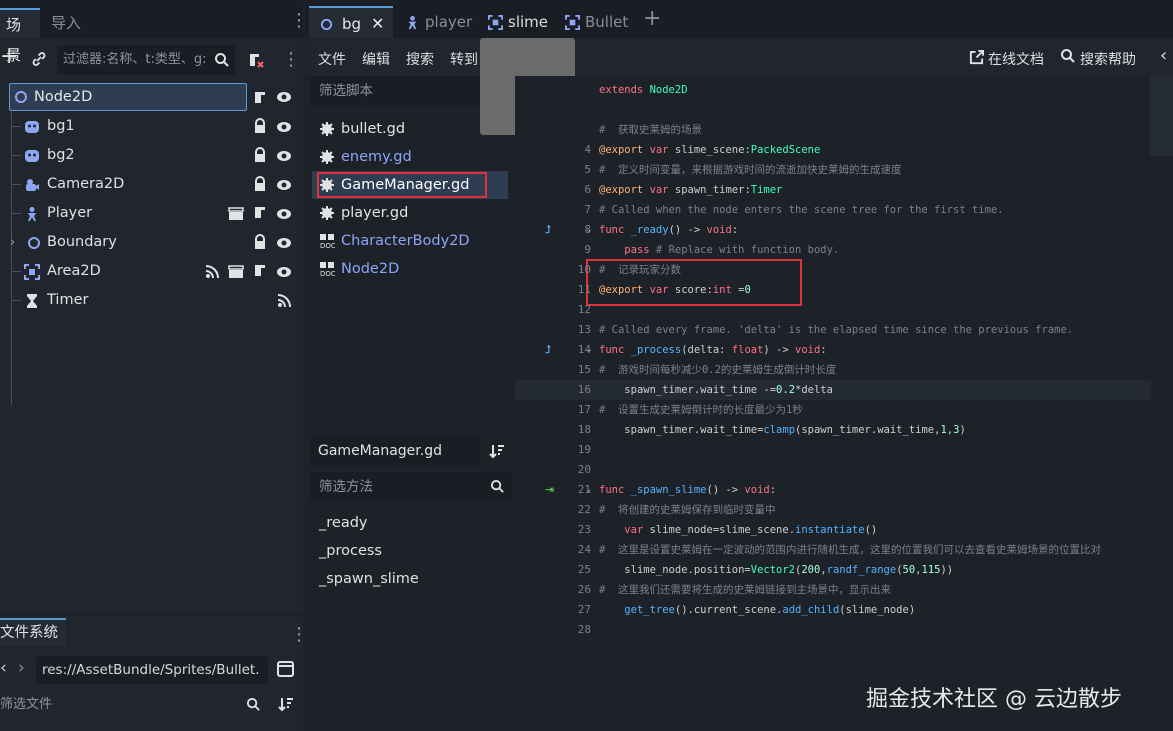 This screenshot has width=1173, height=731. I want to click on attach-script-icon, so click(256, 60).